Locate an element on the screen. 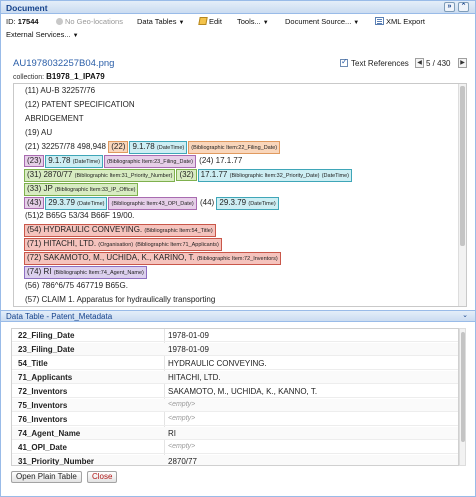 The height and width of the screenshot is (497, 476). row-value: SAKAMOTO, M., UCHIDA, K., KANNO, T. is located at coordinates (242, 391).